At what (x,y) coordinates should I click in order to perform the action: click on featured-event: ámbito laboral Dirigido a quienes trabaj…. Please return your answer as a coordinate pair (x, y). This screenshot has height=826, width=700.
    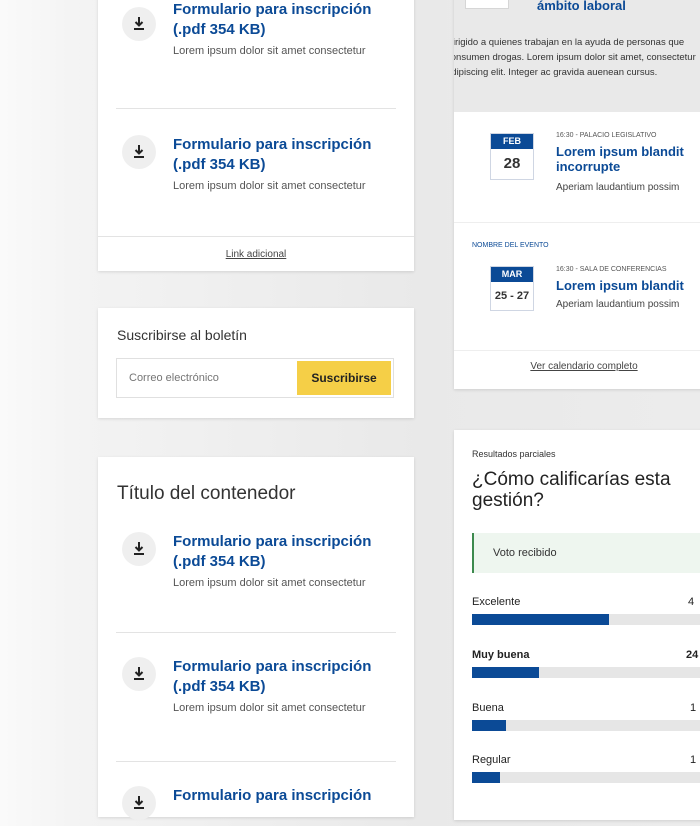
    Looking at the image, I should click on (577, 56).